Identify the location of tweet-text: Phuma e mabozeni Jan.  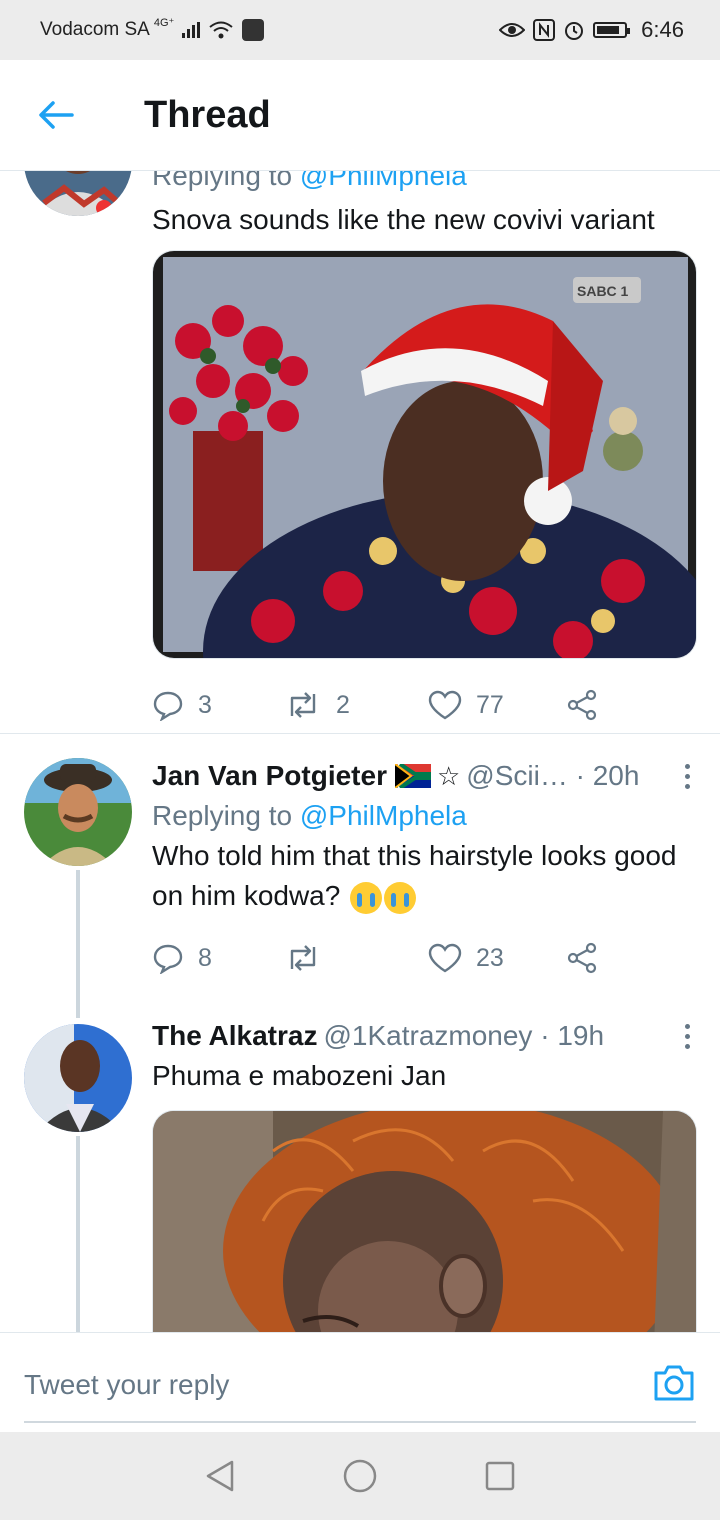
(299, 1075).